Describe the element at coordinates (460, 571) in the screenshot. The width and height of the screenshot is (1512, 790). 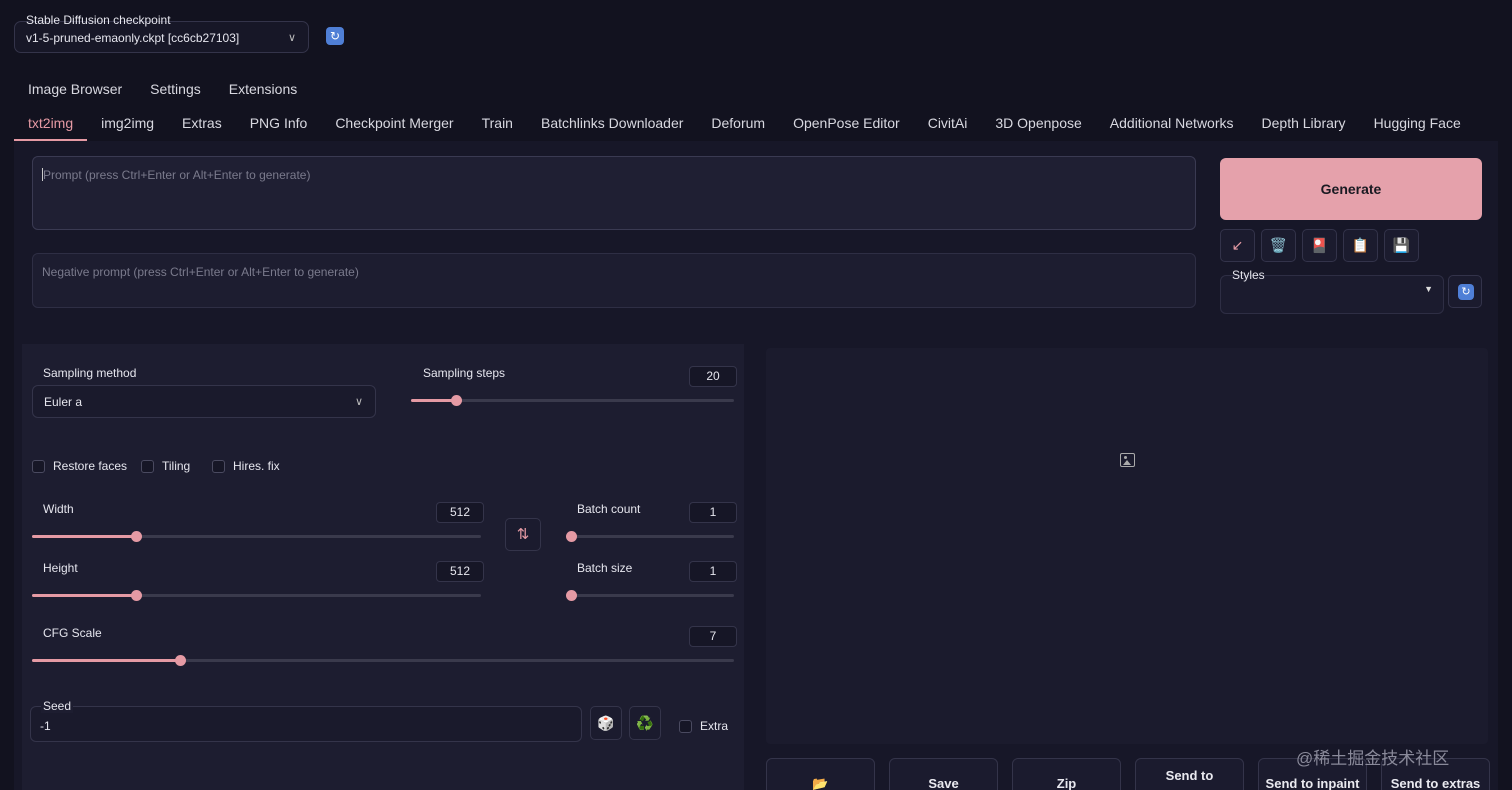
I see `height-number: 512` at that location.